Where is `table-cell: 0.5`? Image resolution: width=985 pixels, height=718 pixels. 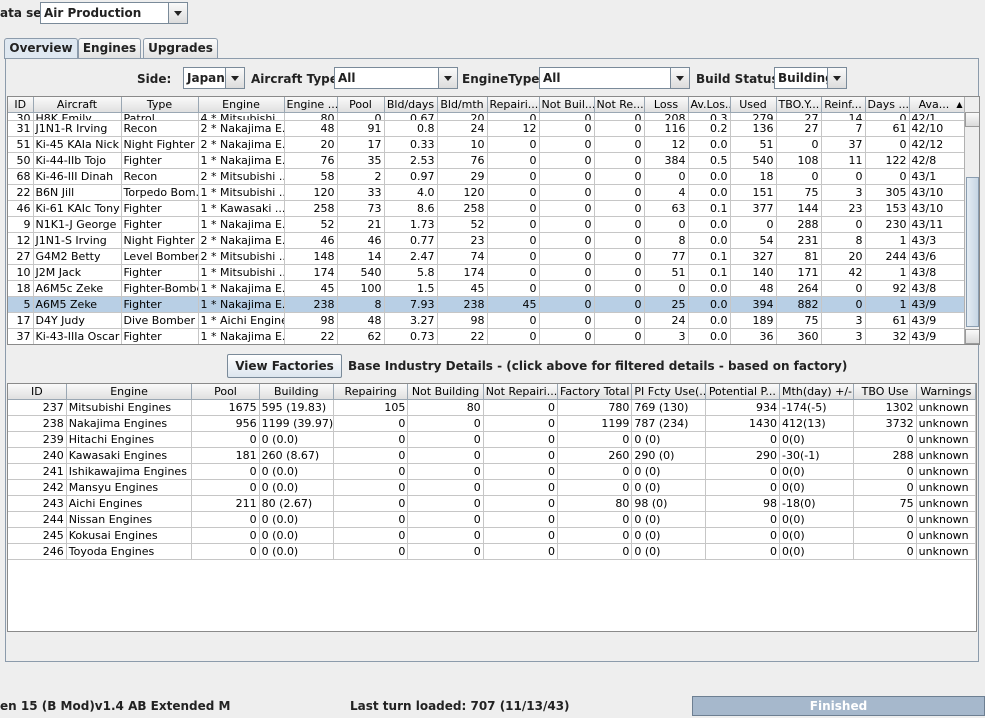 table-cell: 0.5 is located at coordinates (709, 160).